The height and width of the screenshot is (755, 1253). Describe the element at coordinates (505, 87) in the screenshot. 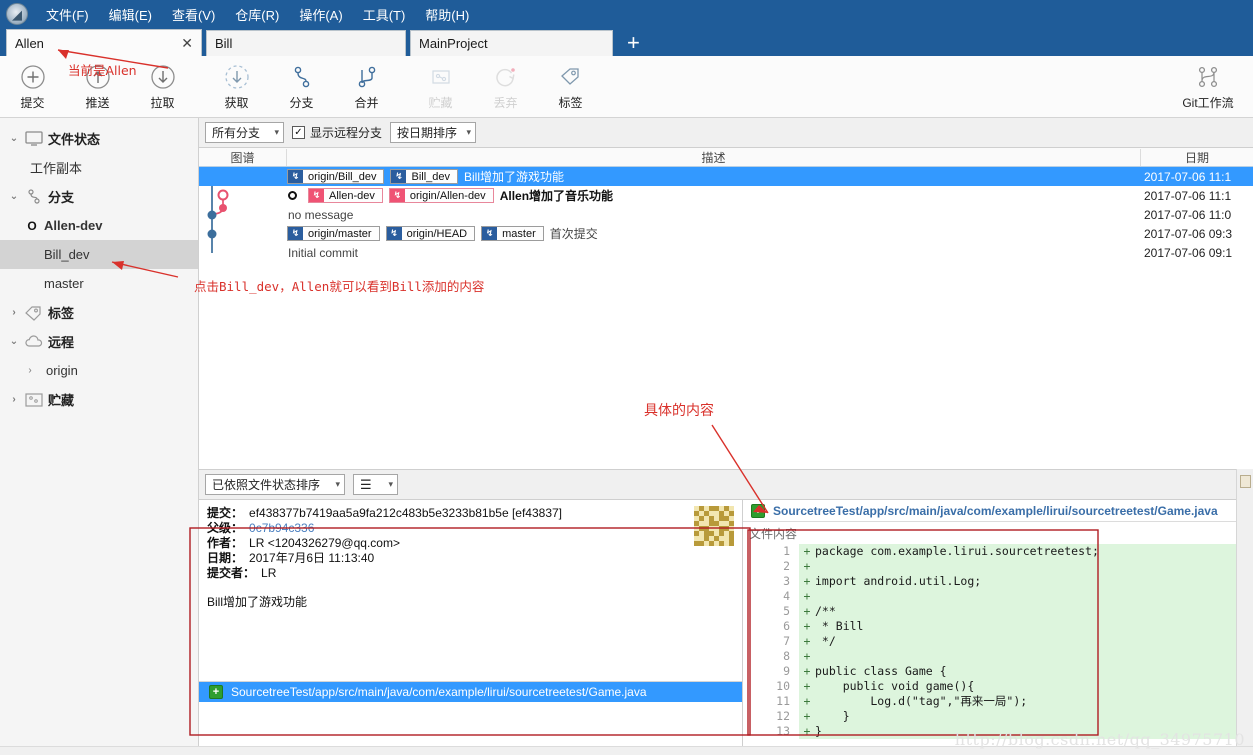

I see `discard-button: 丢弃` at that location.